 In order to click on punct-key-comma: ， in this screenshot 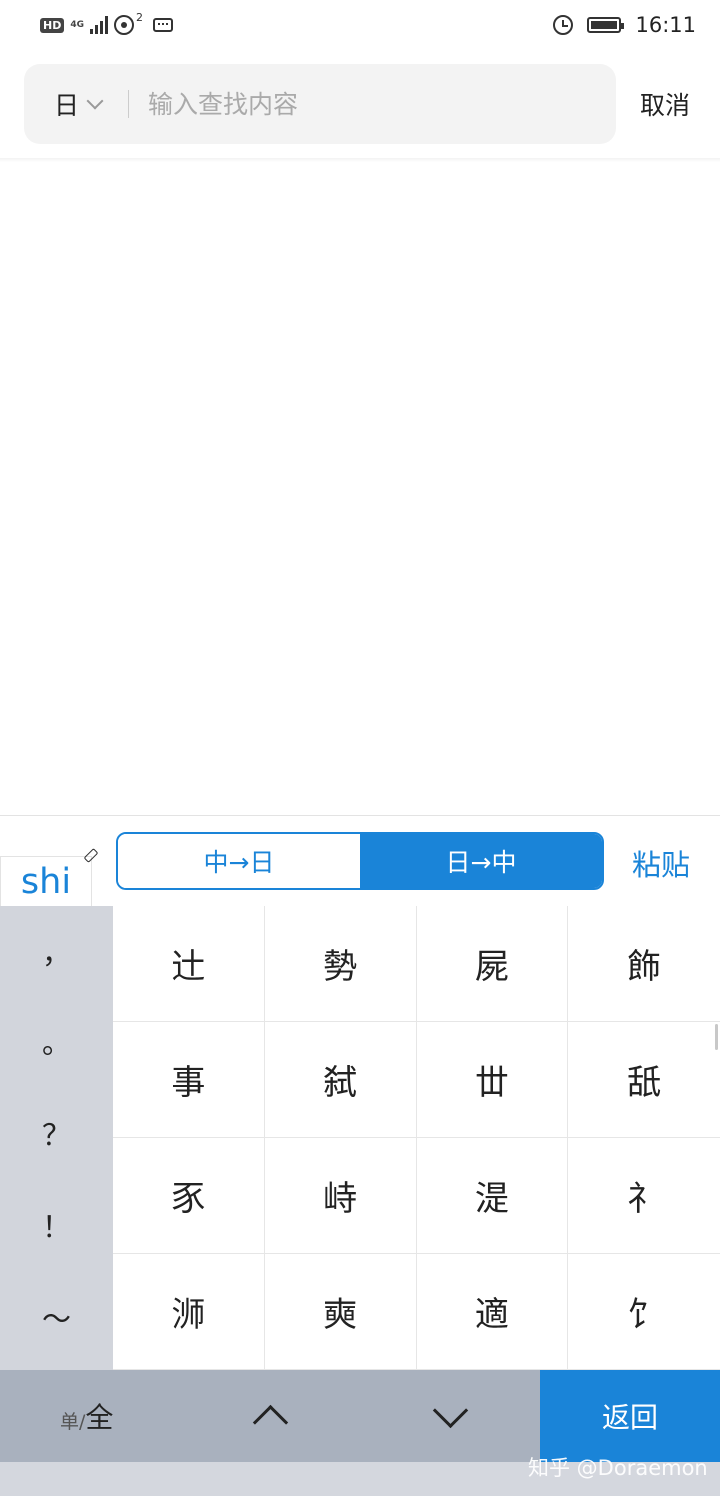, I will do `click(56, 951)`.